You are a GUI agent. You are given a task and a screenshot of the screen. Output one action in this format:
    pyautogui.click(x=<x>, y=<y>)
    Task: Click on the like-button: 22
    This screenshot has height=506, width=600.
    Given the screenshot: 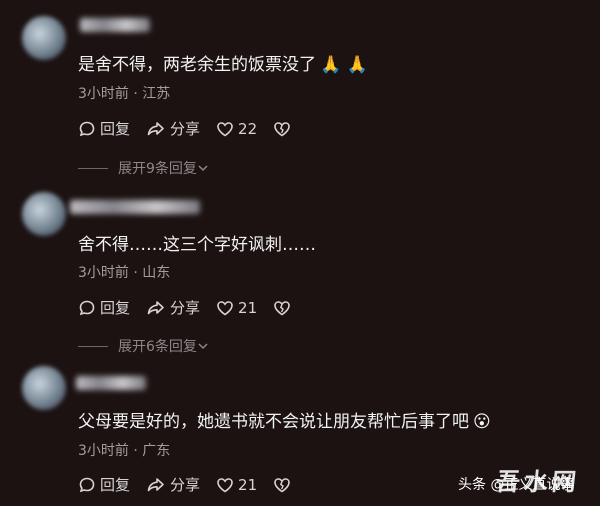 What is the action you would take?
    pyautogui.click(x=236, y=129)
    